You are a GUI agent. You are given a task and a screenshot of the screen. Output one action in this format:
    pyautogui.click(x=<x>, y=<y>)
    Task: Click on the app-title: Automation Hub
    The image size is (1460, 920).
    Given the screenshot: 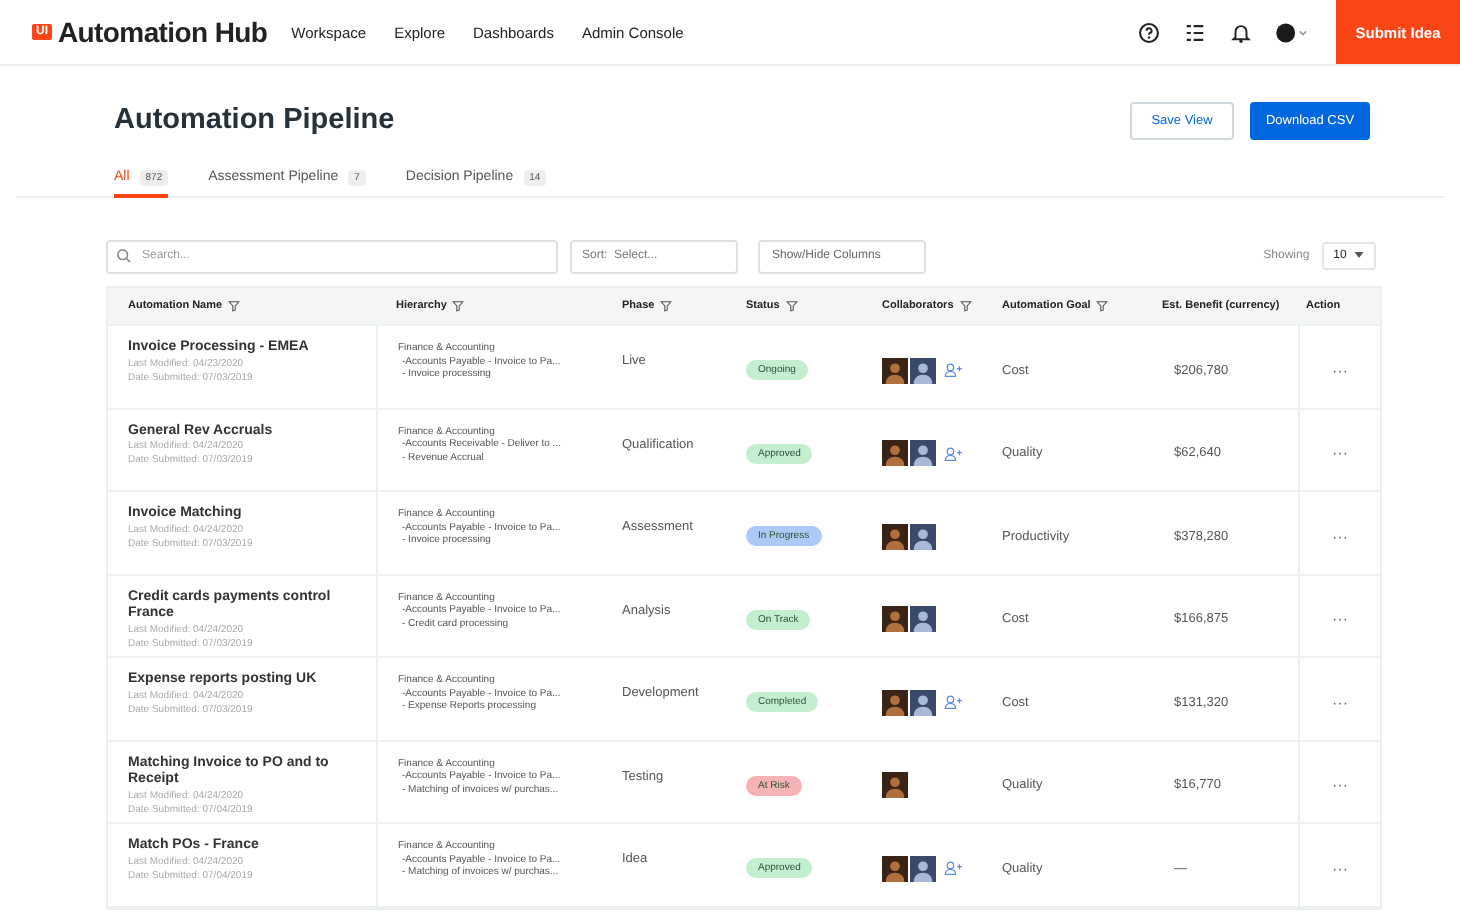 What is the action you would take?
    pyautogui.click(x=163, y=32)
    